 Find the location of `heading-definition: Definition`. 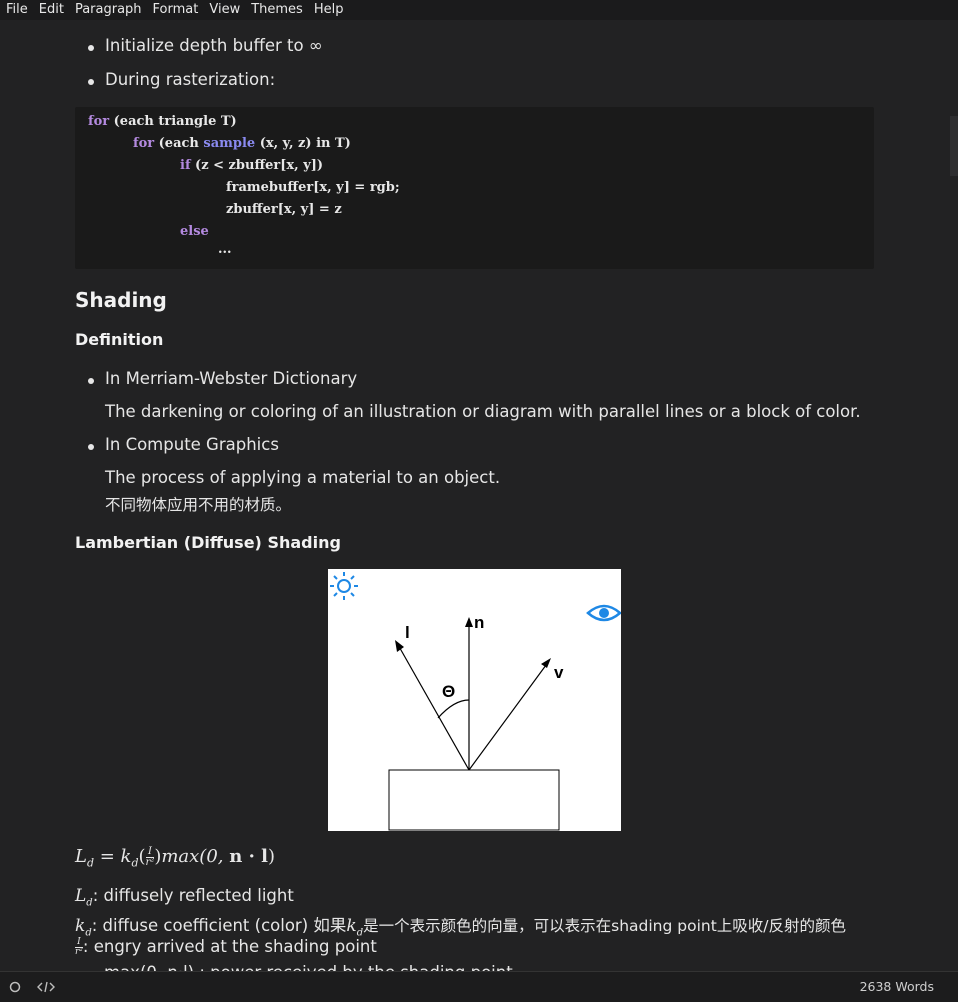

heading-definition: Definition is located at coordinates (119, 339).